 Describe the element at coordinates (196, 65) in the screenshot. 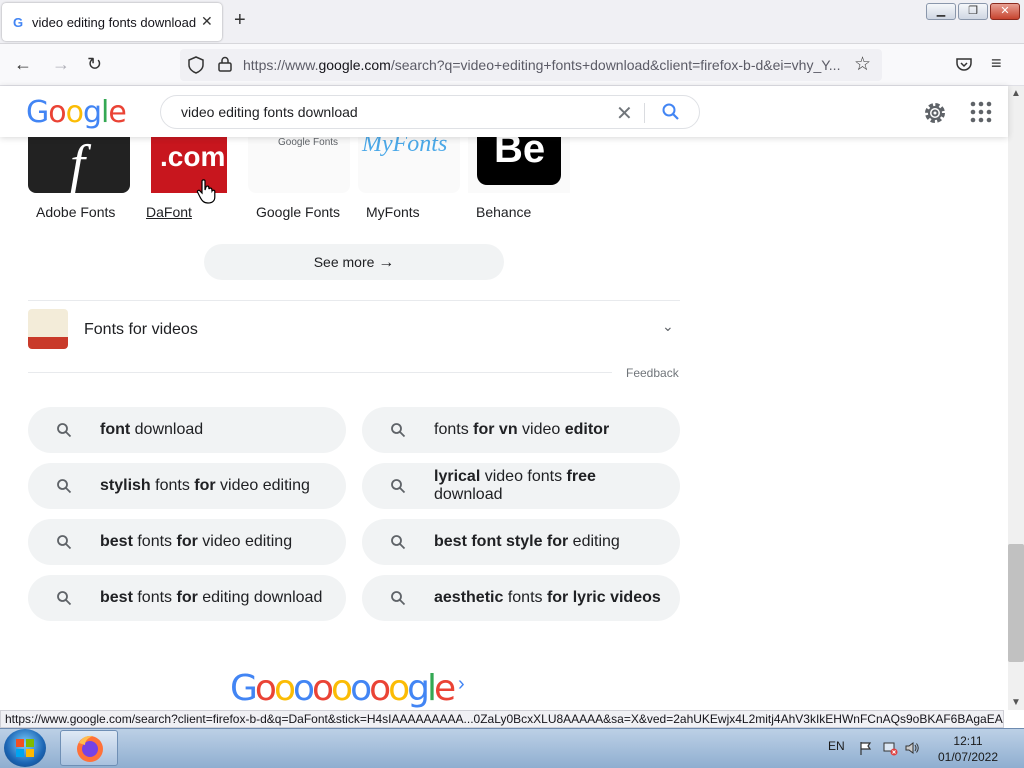

I see `shield-icon` at that location.